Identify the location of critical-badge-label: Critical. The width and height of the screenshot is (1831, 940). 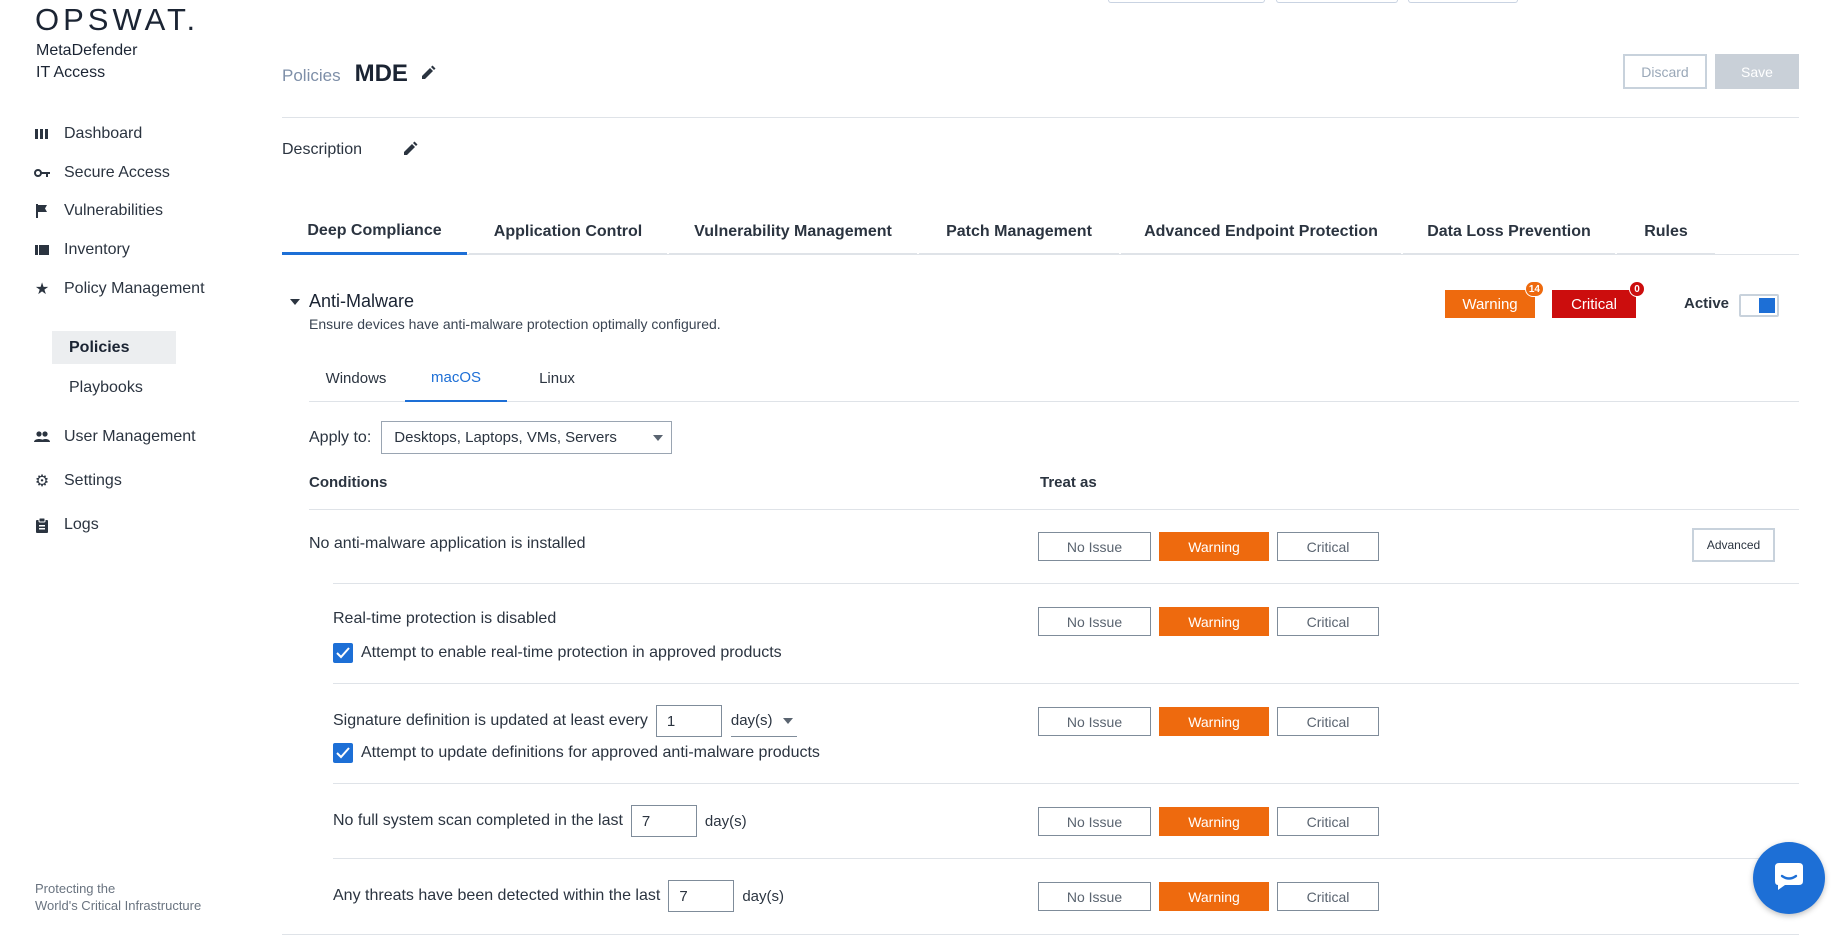
(1594, 304).